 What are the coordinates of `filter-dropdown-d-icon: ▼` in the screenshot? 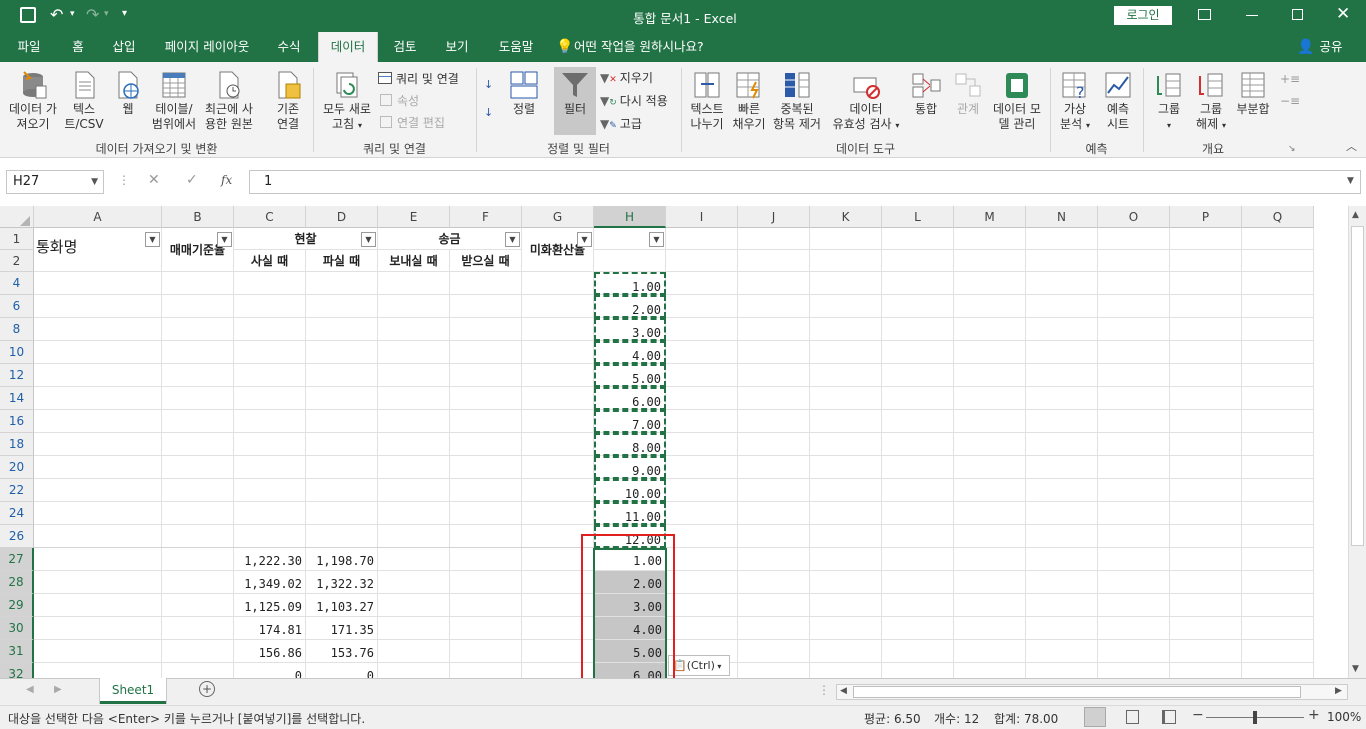 It's located at (368, 239).